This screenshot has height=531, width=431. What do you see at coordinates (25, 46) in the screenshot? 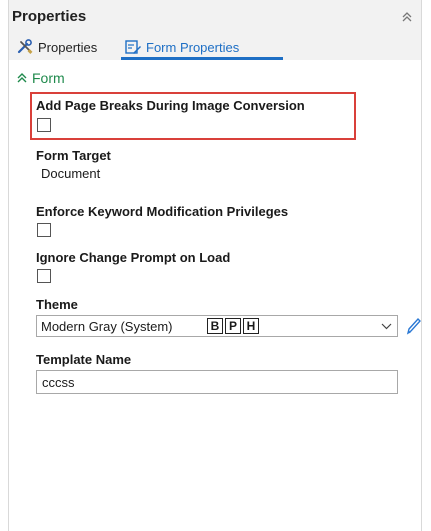
I see `tools-icon` at bounding box center [25, 46].